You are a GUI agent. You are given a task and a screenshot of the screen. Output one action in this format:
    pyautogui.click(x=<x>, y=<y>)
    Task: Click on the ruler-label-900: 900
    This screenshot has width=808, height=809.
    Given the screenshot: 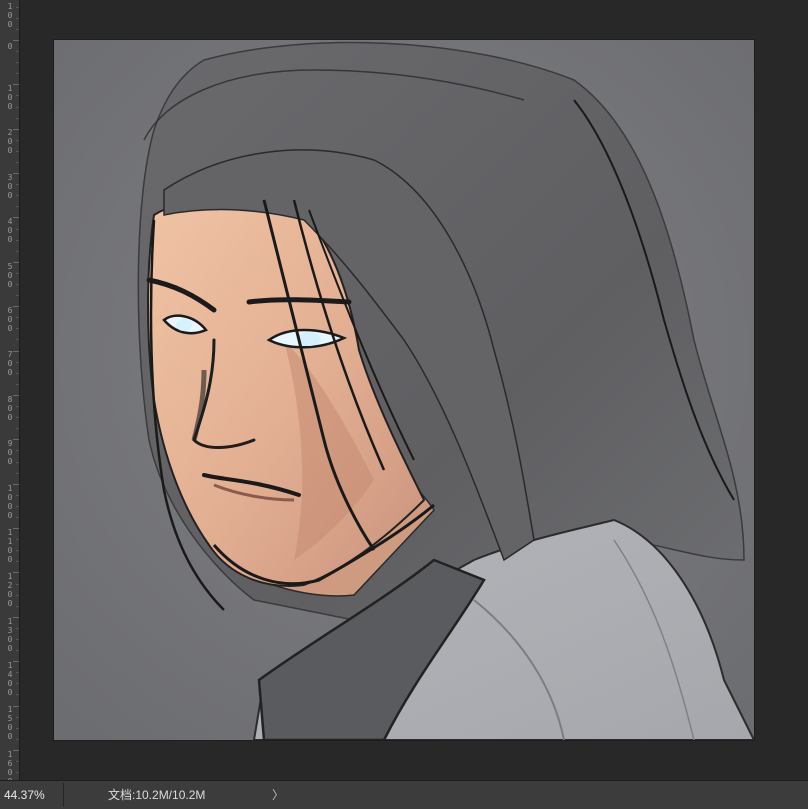 What is the action you would take?
    pyautogui.click(x=10, y=452)
    